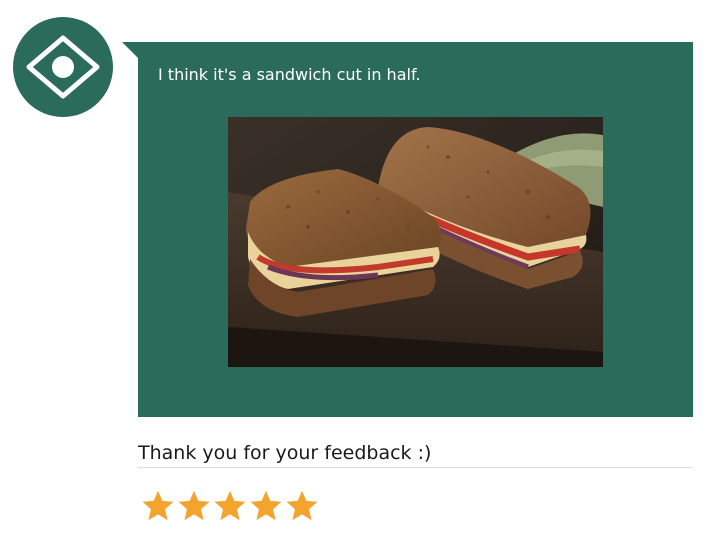 The height and width of the screenshot is (542, 711). I want to click on feedback-message: Thank you for your feedback :), so click(415, 455).